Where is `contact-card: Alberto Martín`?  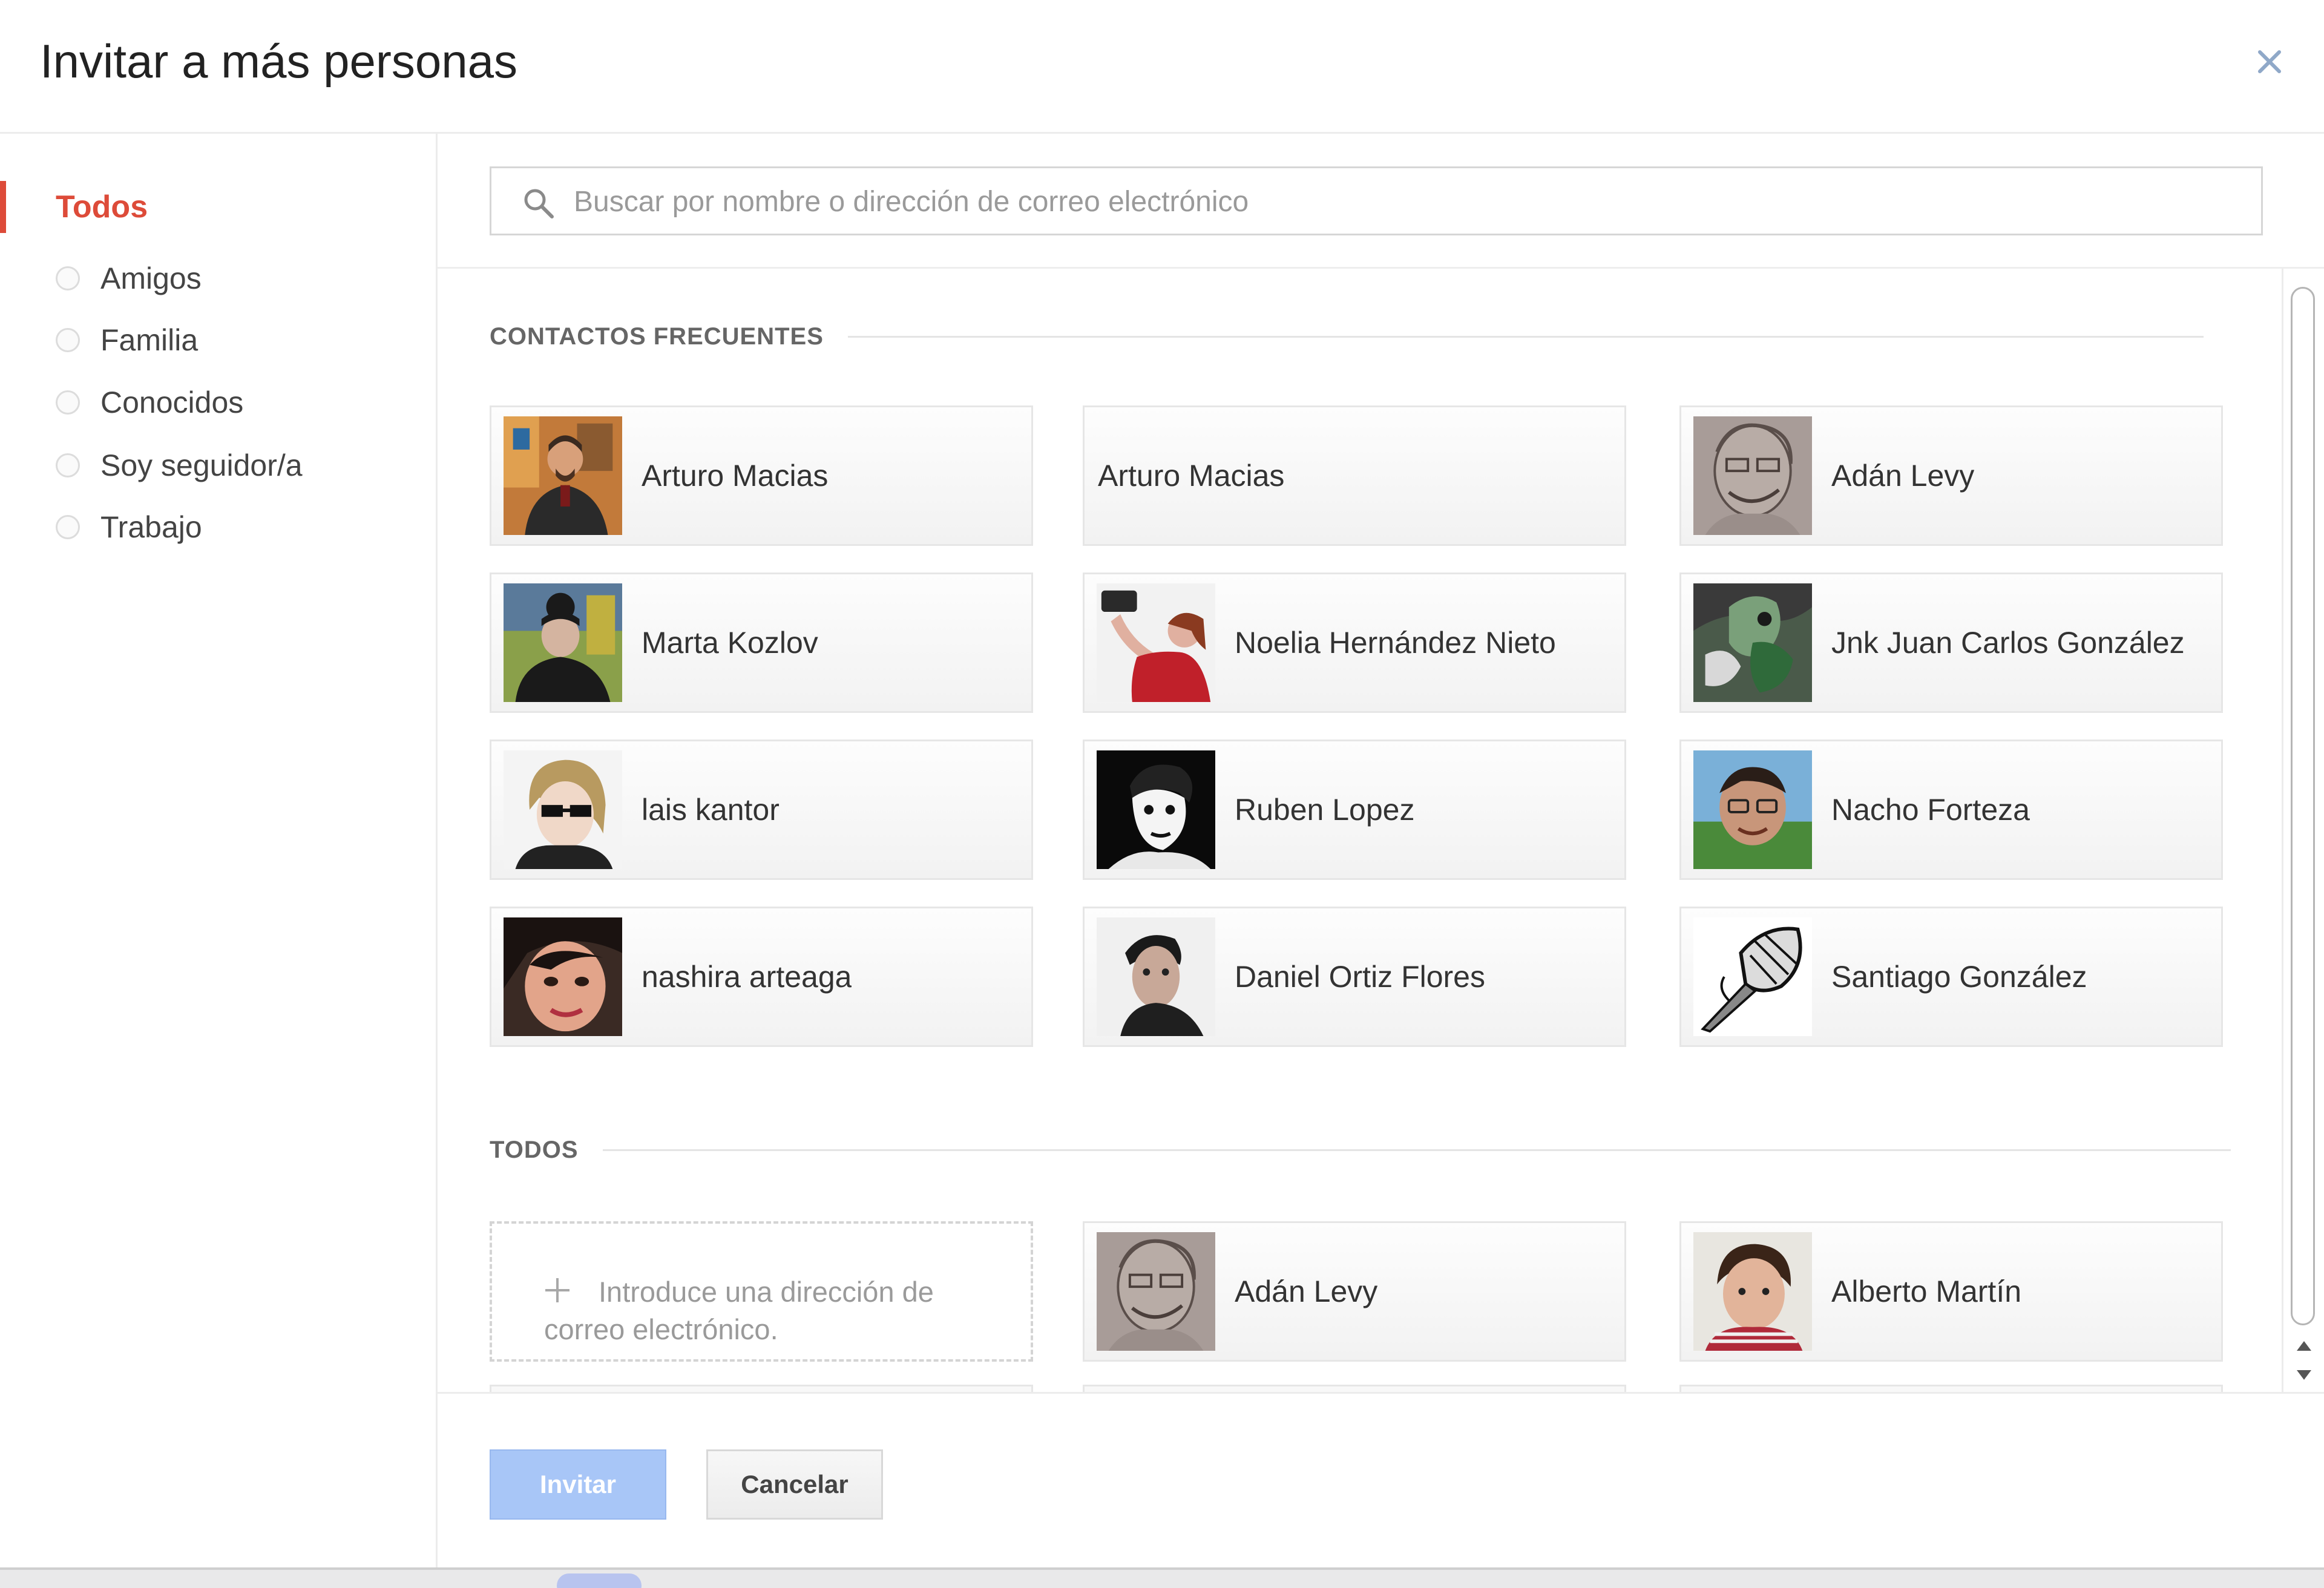
contact-card: Alberto Martín is located at coordinates (1951, 1292).